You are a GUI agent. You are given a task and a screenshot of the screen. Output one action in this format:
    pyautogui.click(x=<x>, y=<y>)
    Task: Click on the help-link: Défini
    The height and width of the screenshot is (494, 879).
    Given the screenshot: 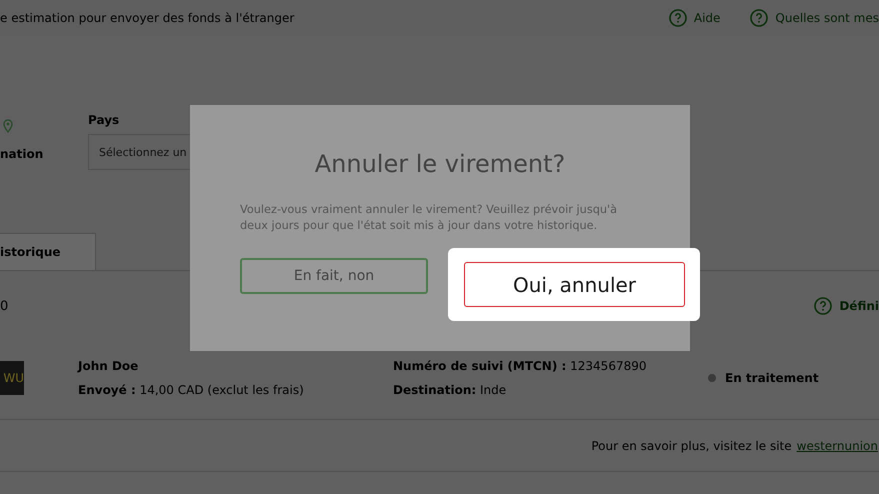 What is the action you would take?
    pyautogui.click(x=846, y=306)
    